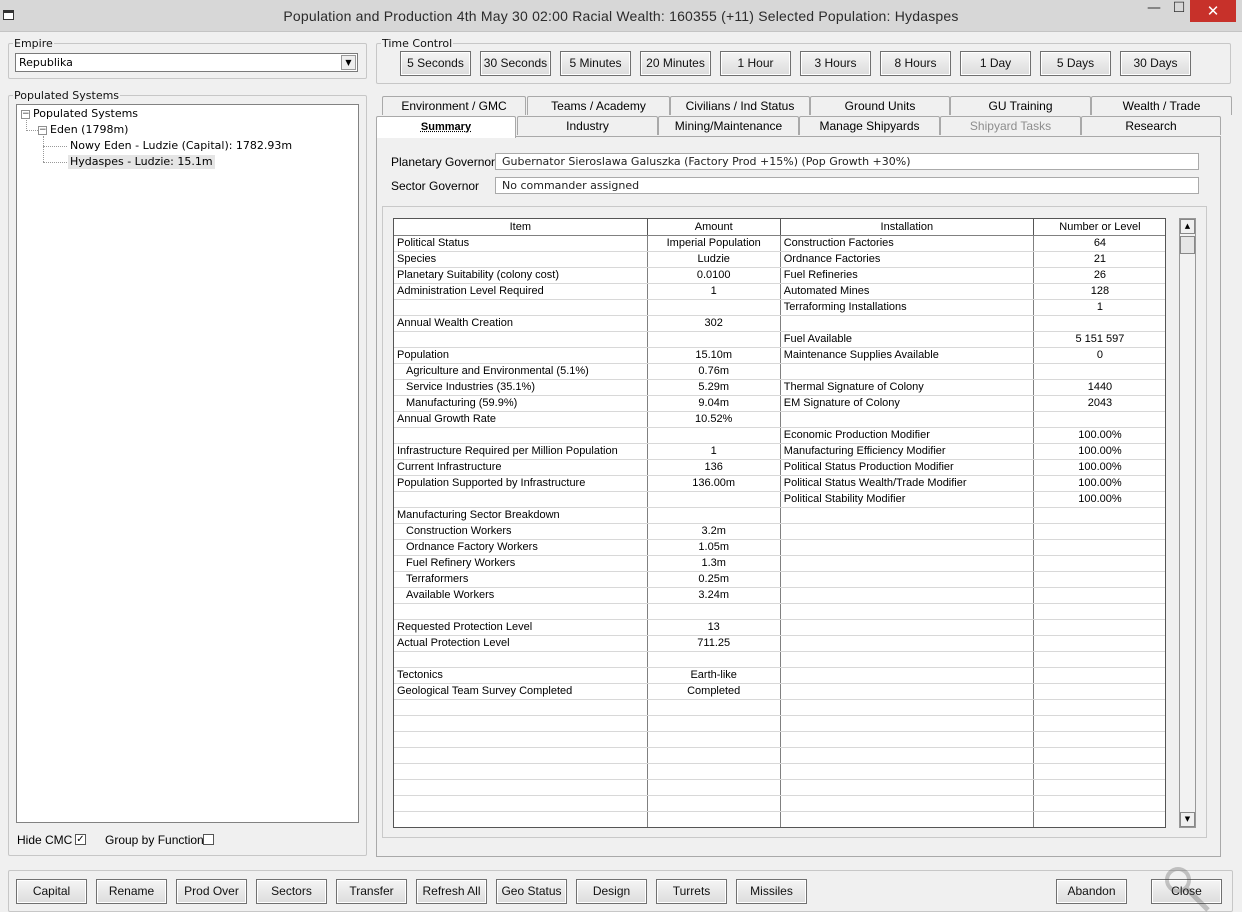 Image resolution: width=1242 pixels, height=912 pixels. Describe the element at coordinates (779, 435) in the screenshot. I see `table-row: Economic Production Modifier 100.00%` at that location.